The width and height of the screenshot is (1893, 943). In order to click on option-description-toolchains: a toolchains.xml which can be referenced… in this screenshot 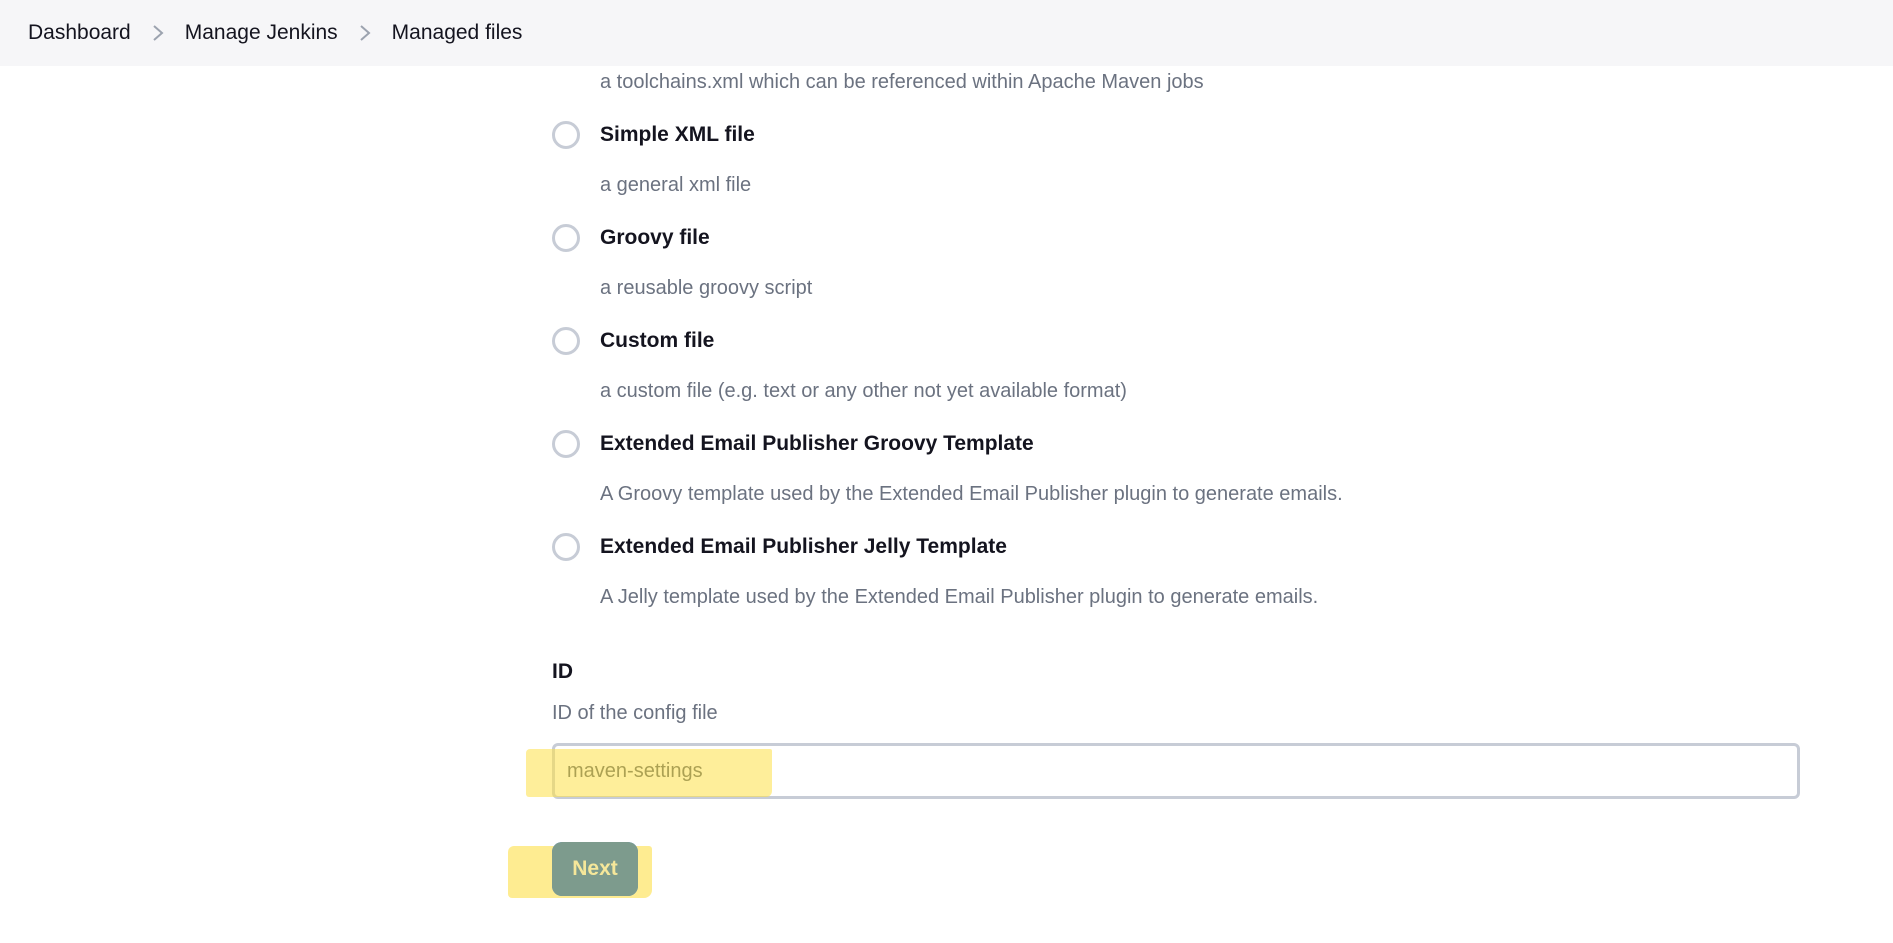, I will do `click(902, 82)`.